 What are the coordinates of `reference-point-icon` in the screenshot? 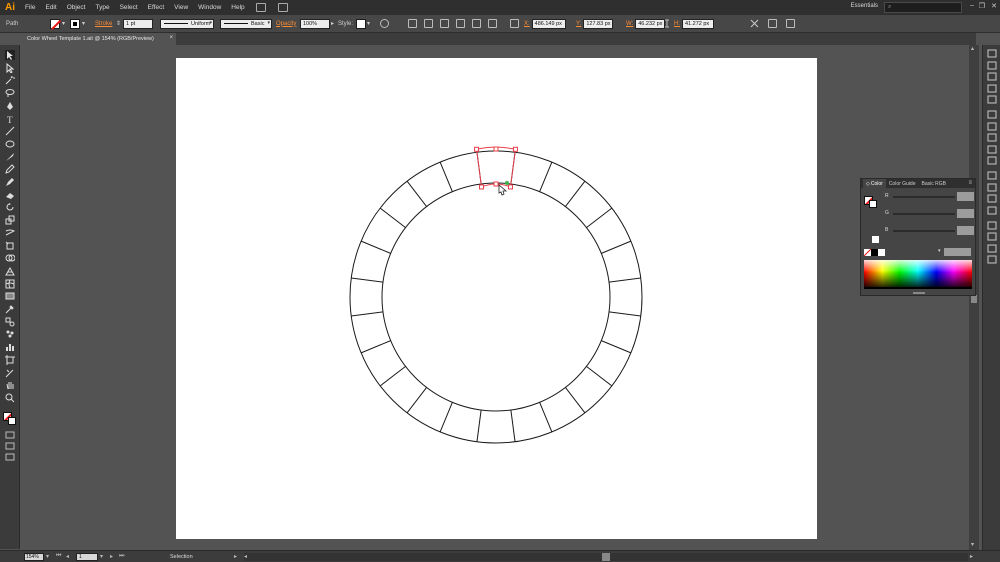 It's located at (514, 23).